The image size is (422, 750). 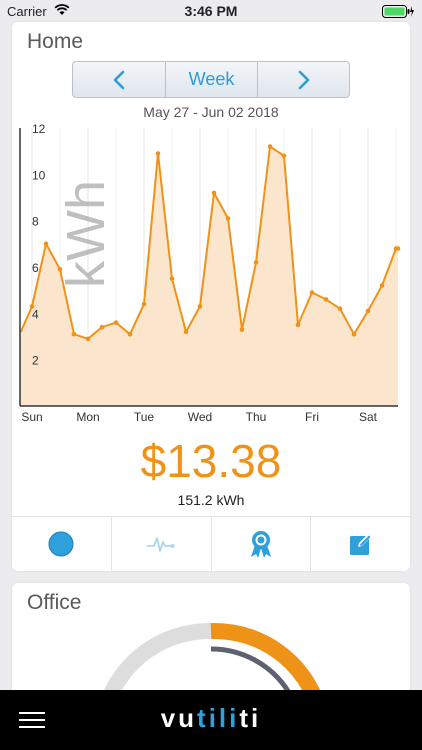 What do you see at coordinates (218, 718) in the screenshot?
I see `logo-part-tili: tili` at bounding box center [218, 718].